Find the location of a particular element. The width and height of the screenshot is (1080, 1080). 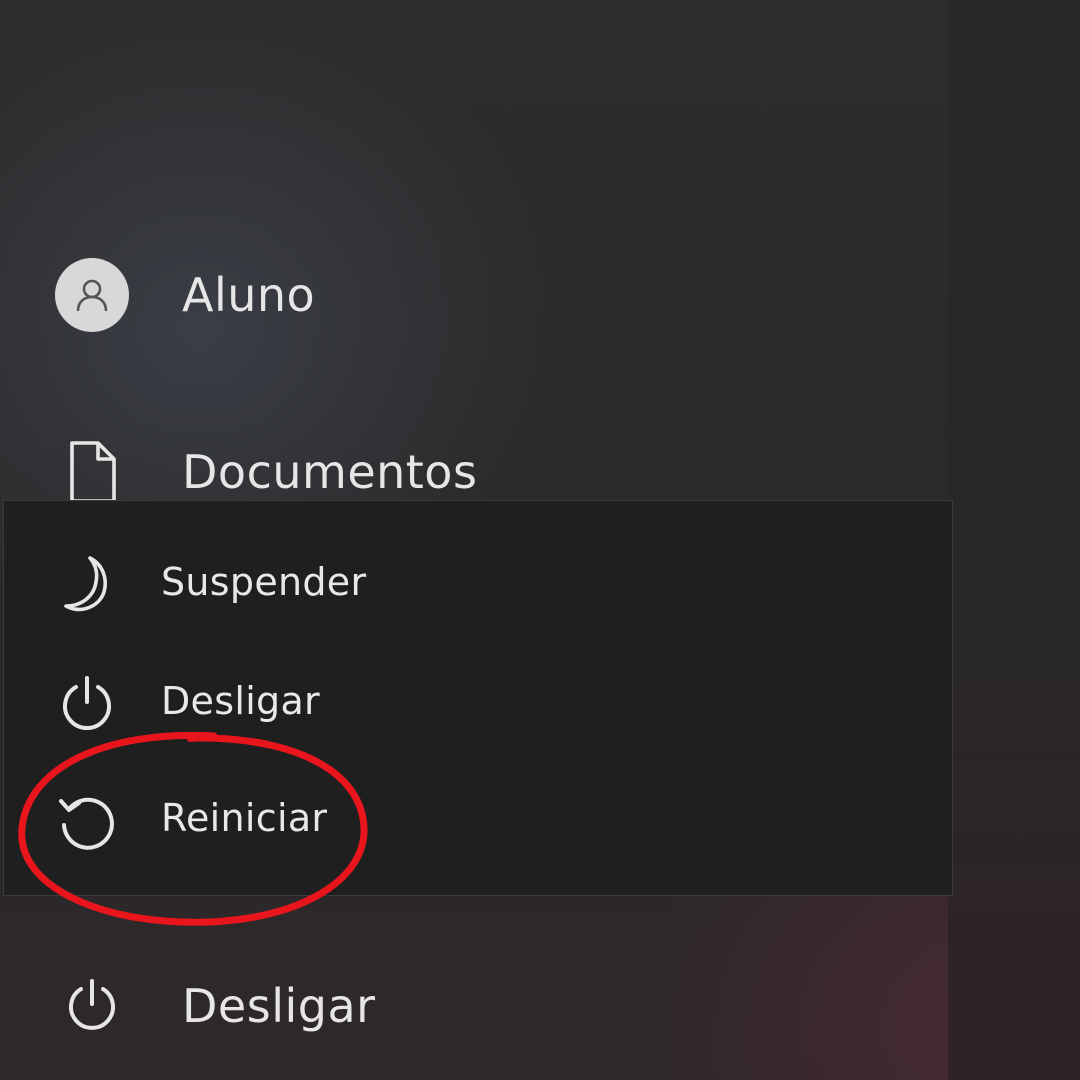

start-tiles-panel is located at coordinates (1014, 540).